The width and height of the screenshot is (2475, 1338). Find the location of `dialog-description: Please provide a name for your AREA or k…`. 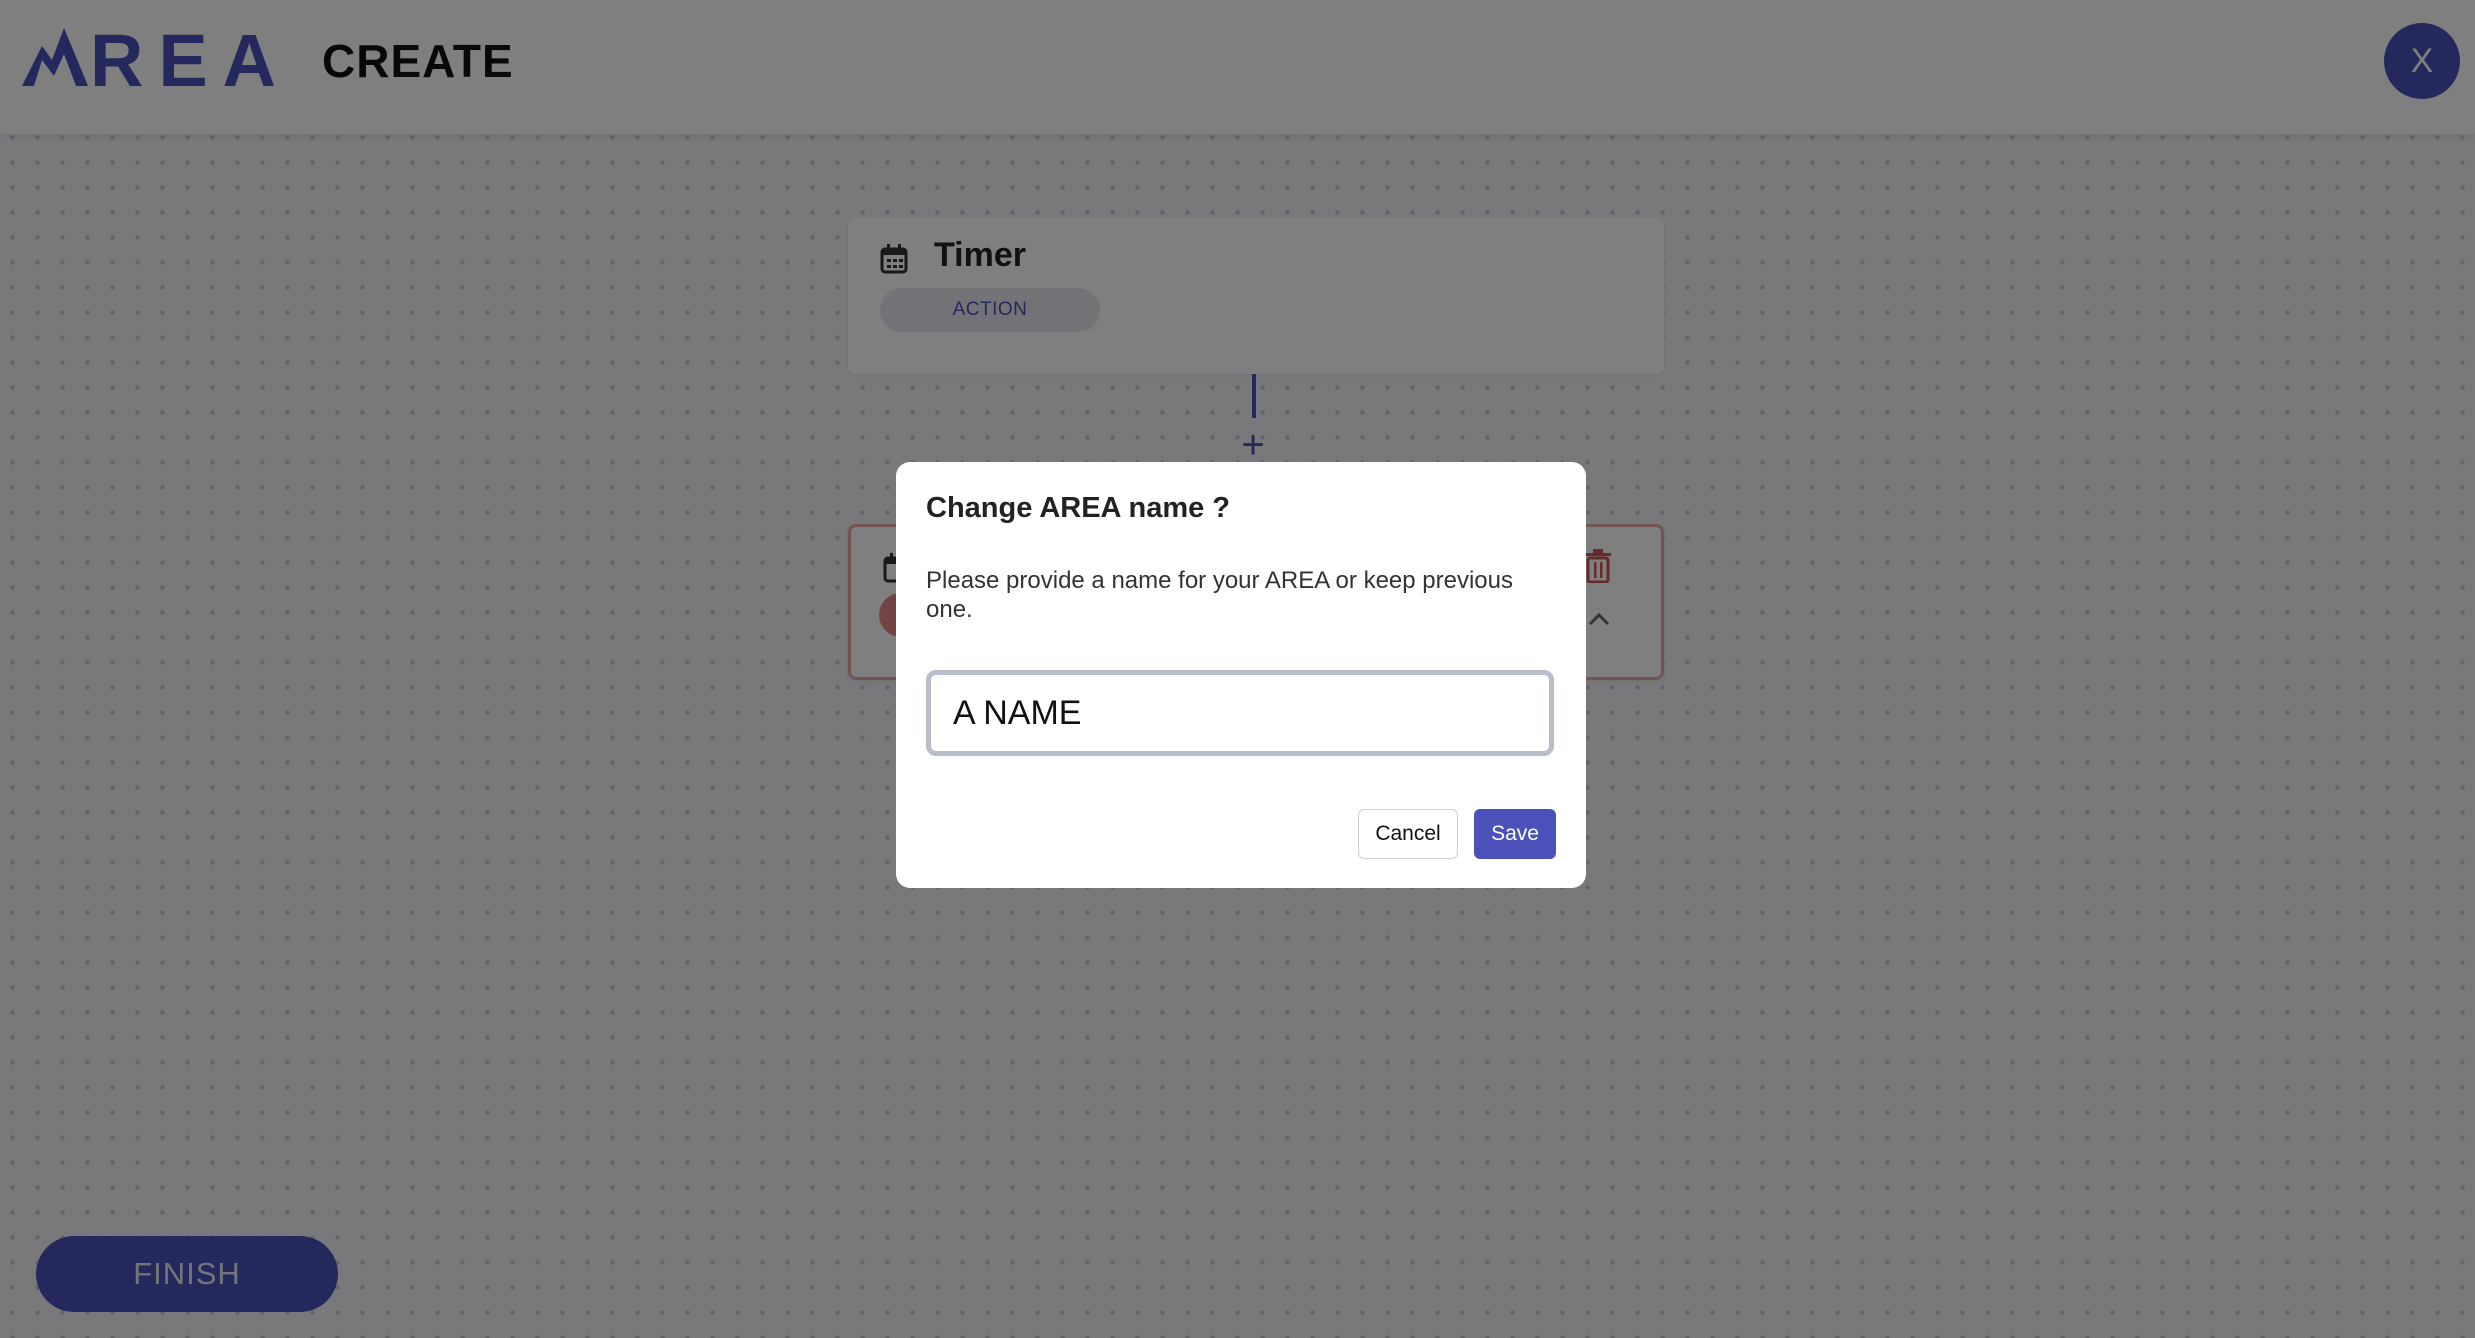

dialog-description: Please provide a name for your AREA or k… is located at coordinates (1219, 595).